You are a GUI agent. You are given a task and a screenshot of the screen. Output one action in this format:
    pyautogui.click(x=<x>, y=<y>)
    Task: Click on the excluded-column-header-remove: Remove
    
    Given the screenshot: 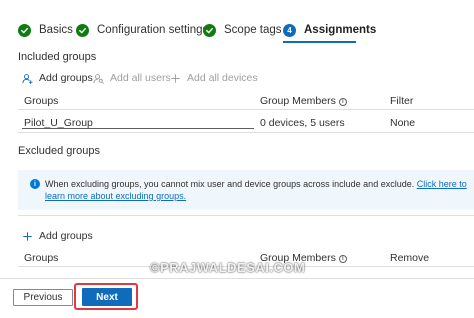 What is the action you would take?
    pyautogui.click(x=409, y=258)
    